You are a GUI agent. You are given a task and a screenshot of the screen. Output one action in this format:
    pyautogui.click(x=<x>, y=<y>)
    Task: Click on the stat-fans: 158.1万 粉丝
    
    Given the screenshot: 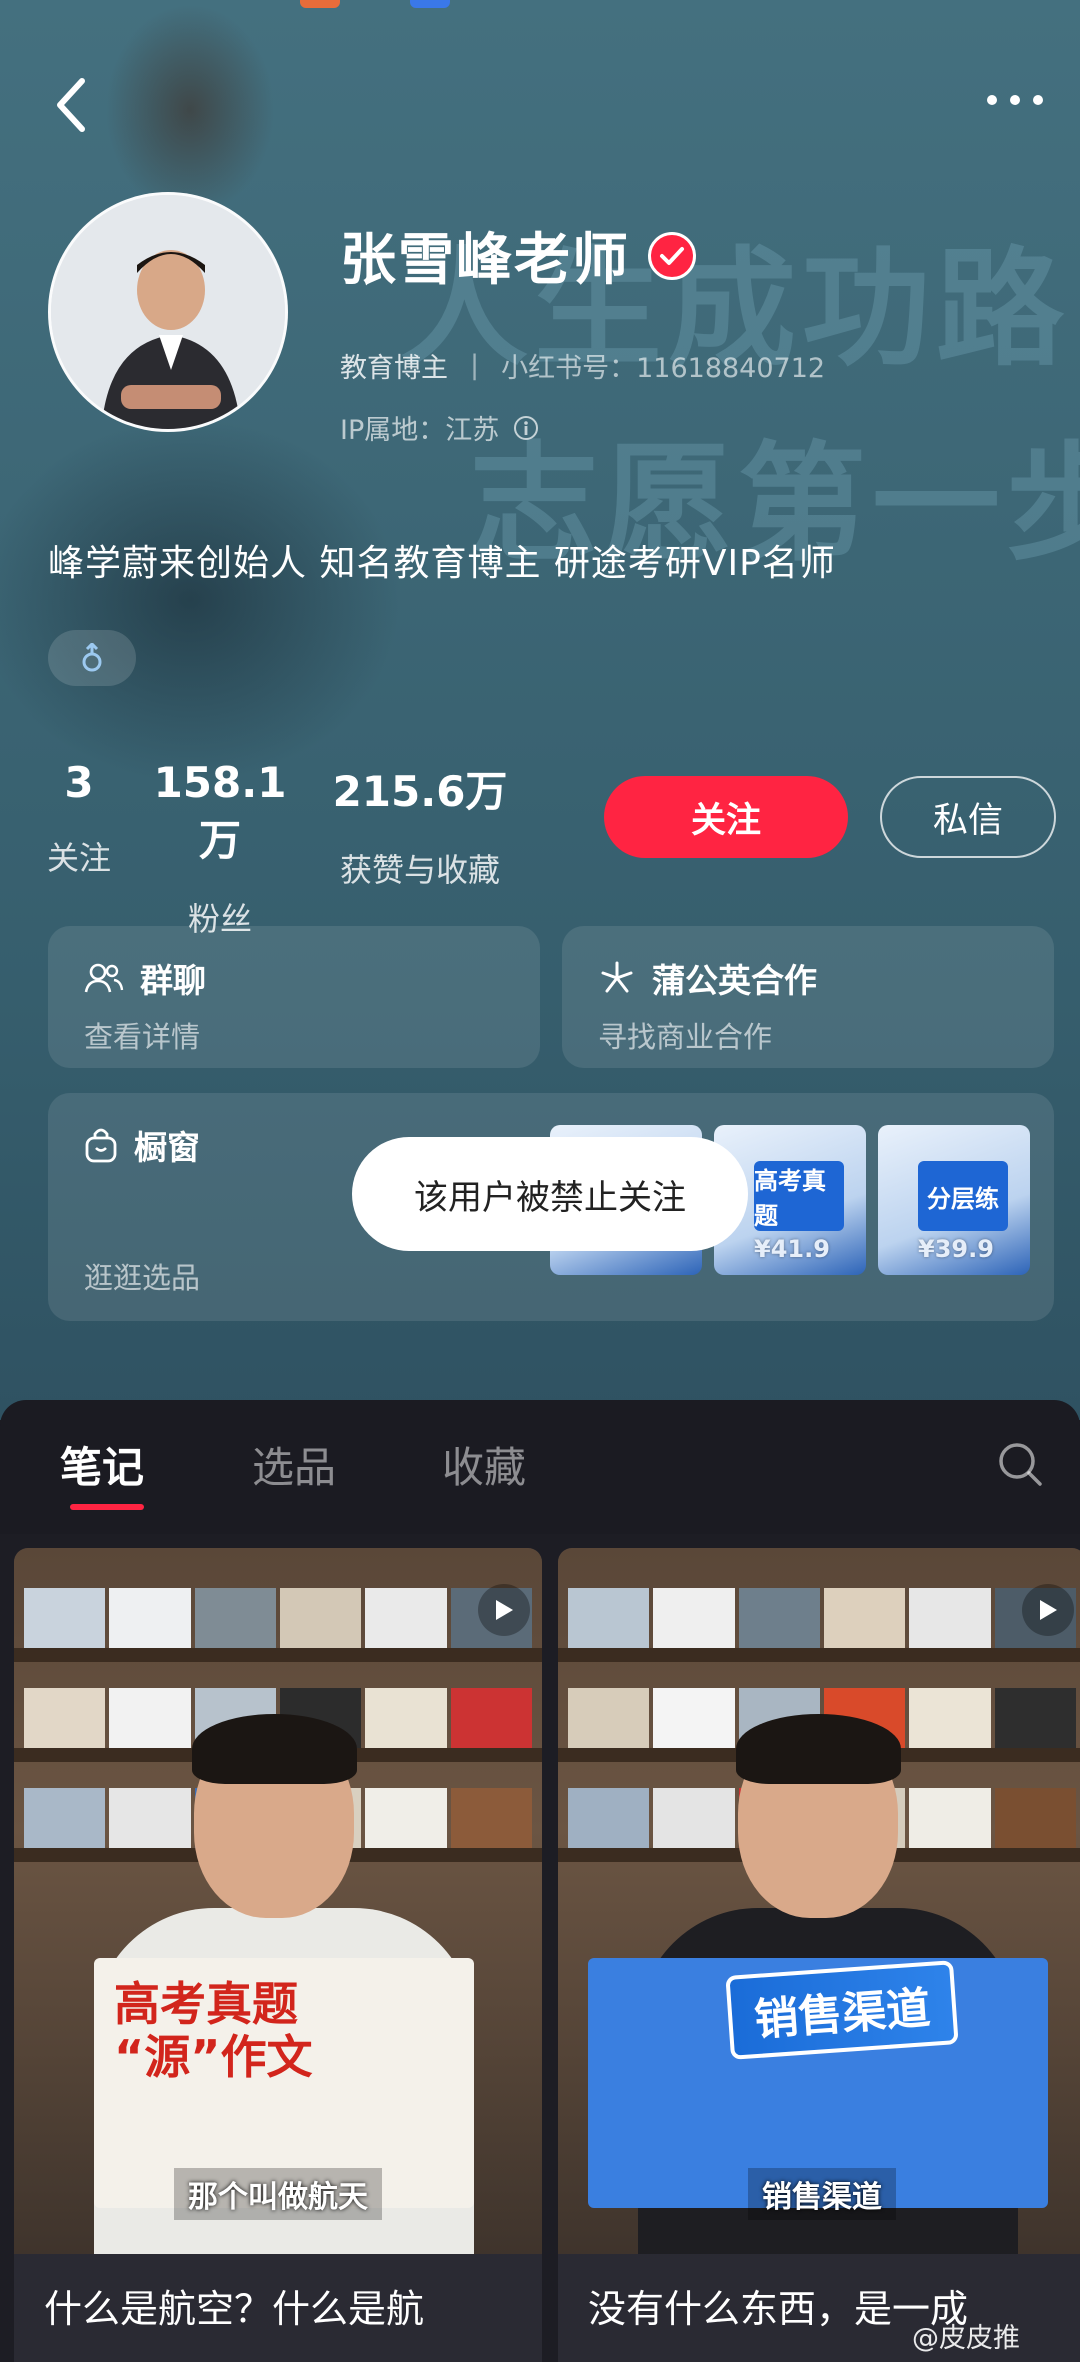 What is the action you would take?
    pyautogui.click(x=220, y=849)
    